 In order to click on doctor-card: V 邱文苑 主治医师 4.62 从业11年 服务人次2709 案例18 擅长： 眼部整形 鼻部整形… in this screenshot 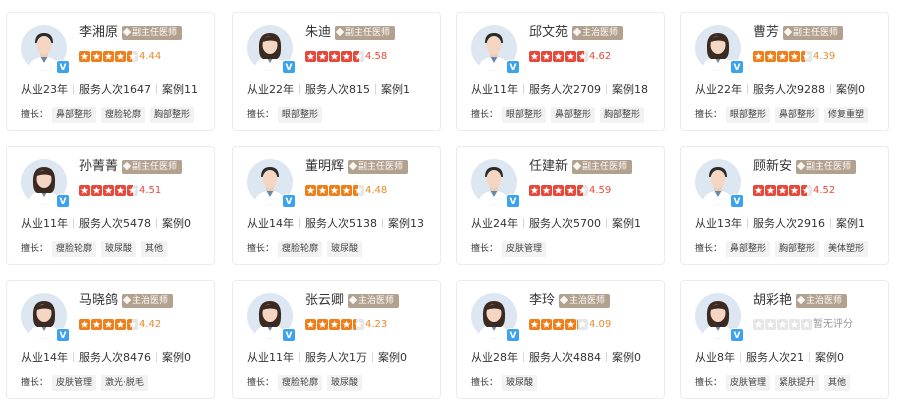, I will do `click(560, 71)`.